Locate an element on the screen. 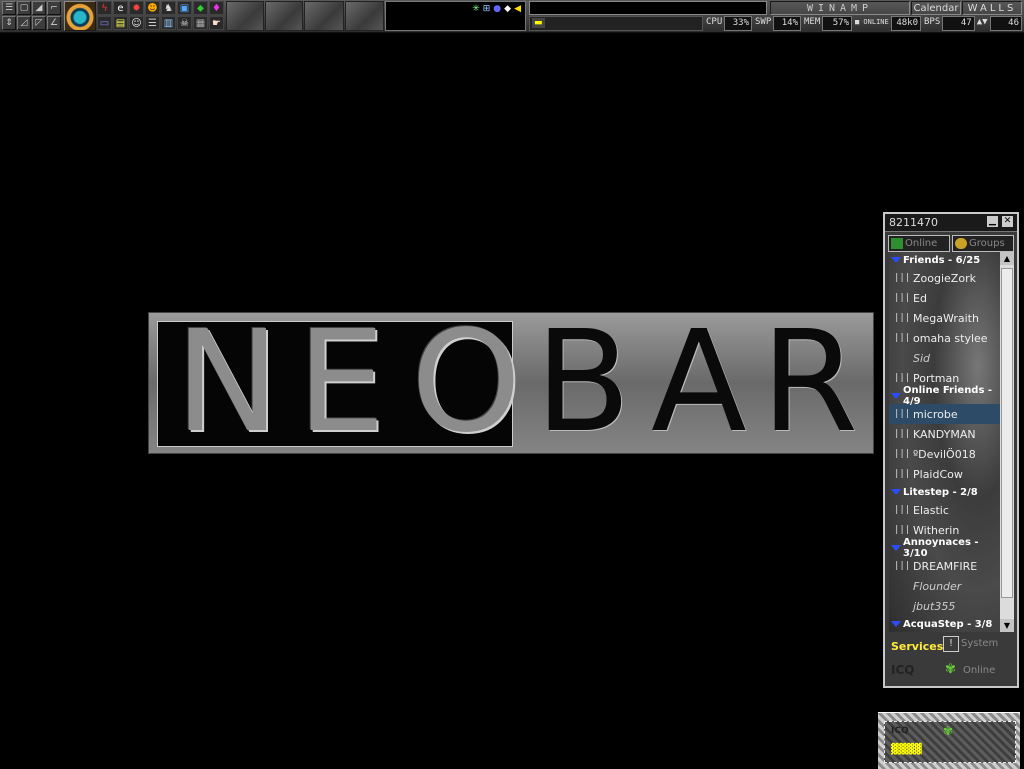  contact-item: ||| Ed is located at coordinates (944, 298).